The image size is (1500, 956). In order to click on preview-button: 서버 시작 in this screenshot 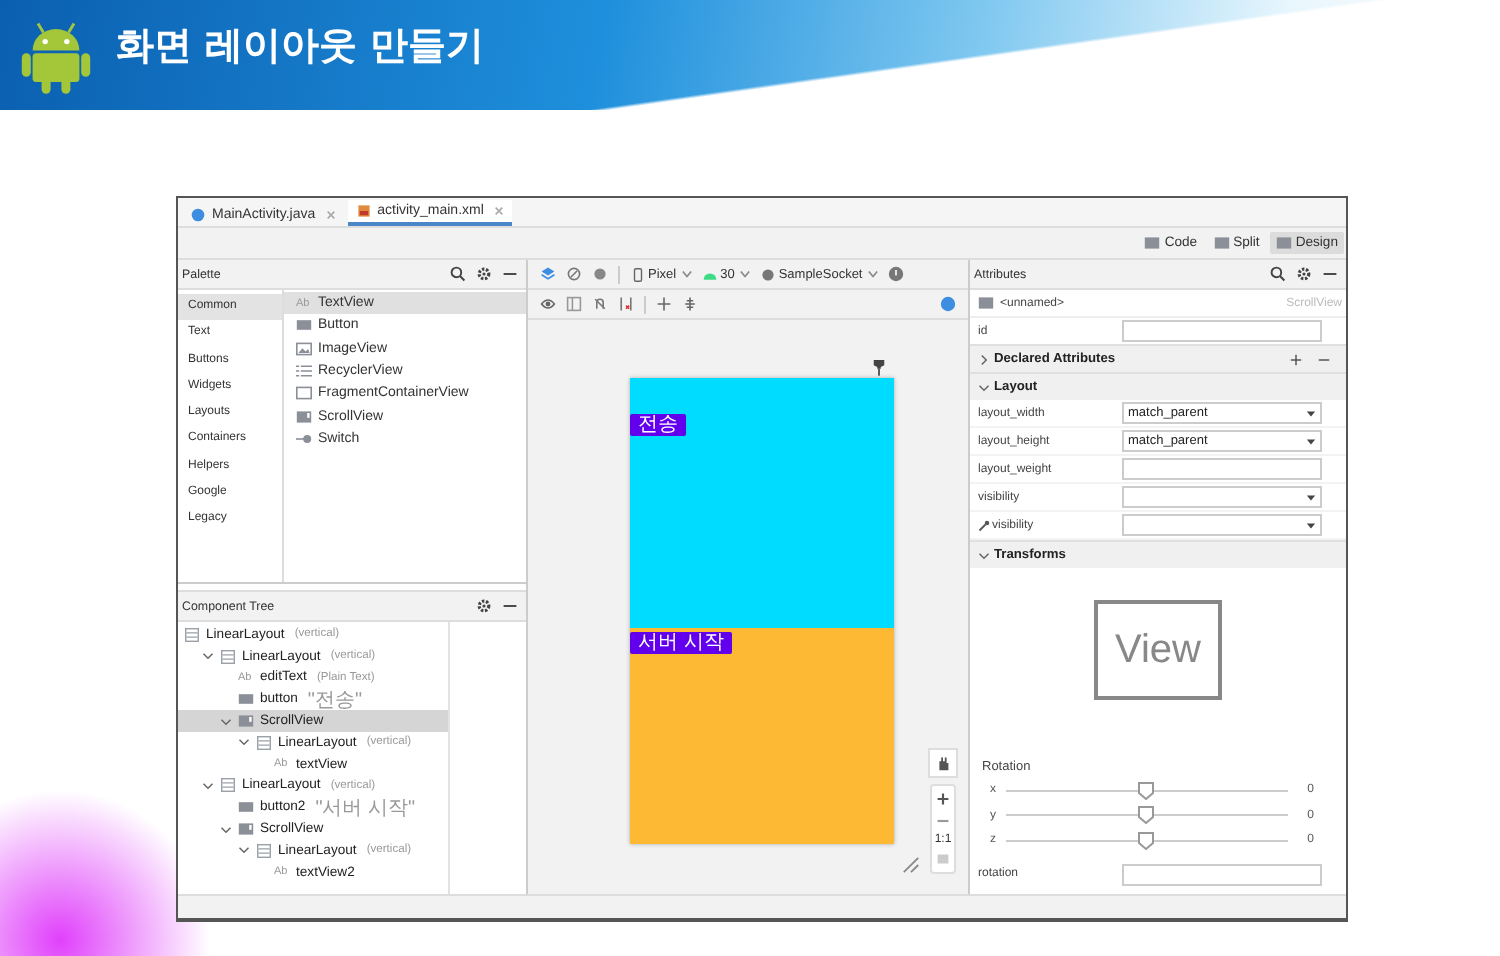, I will do `click(681, 642)`.